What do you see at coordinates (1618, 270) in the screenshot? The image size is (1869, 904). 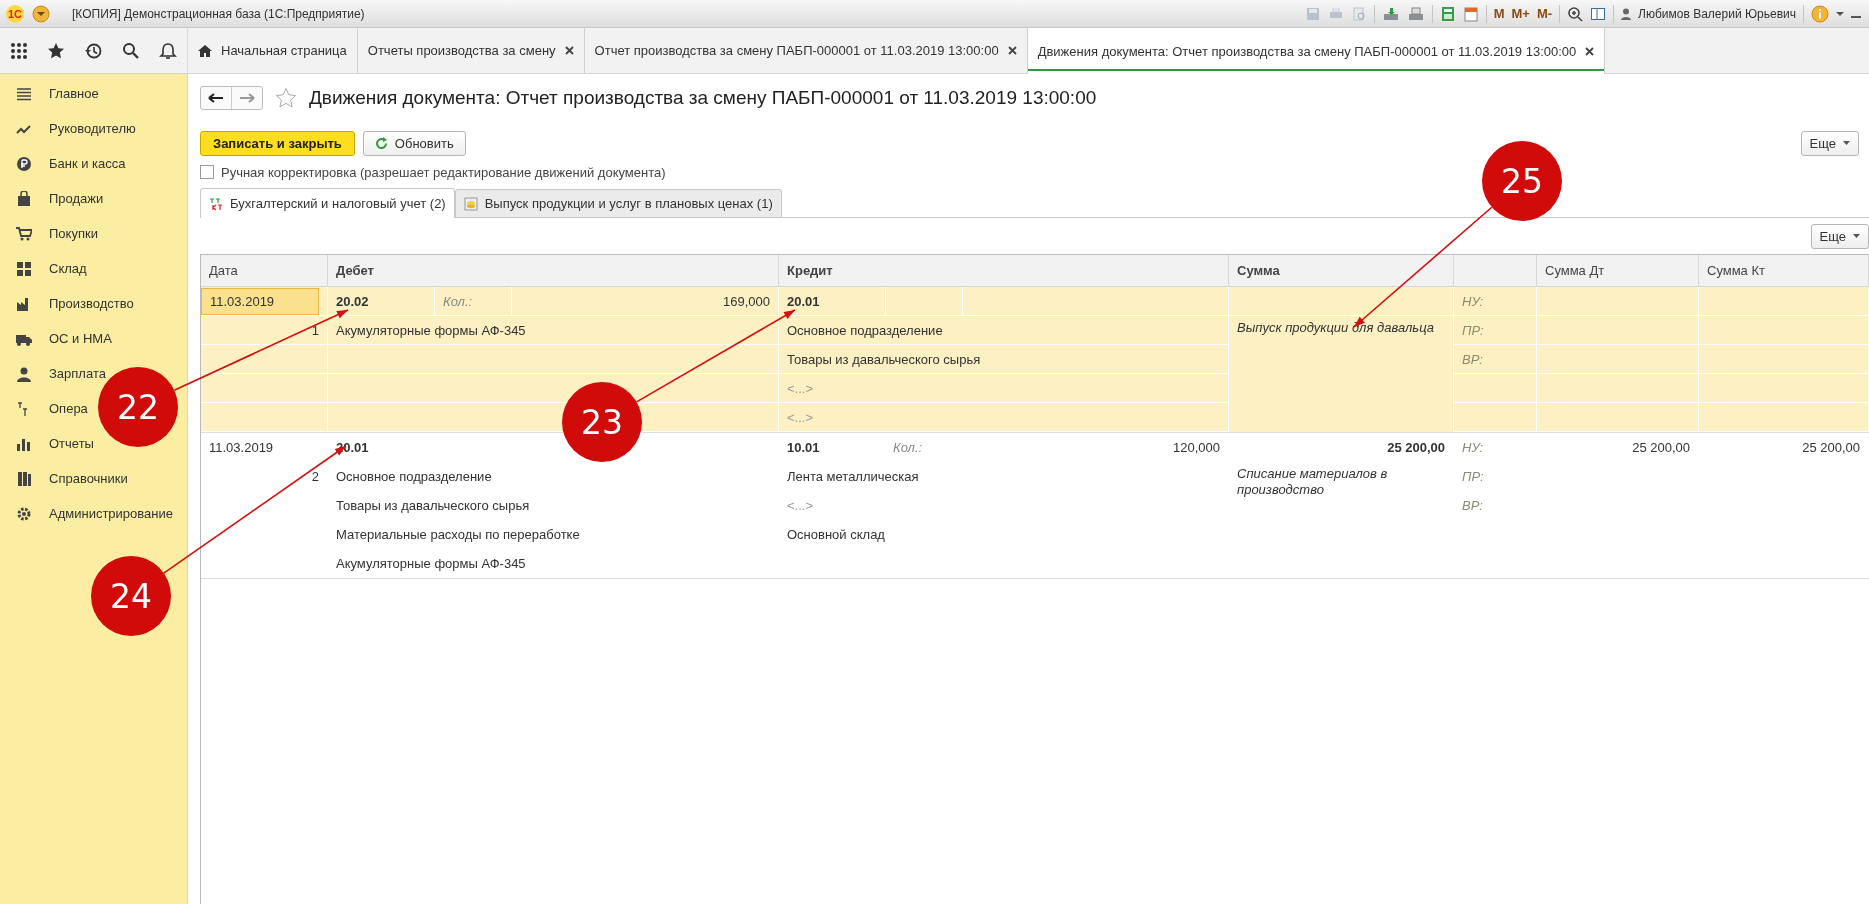 I see `column-header: Сумма Дт` at bounding box center [1618, 270].